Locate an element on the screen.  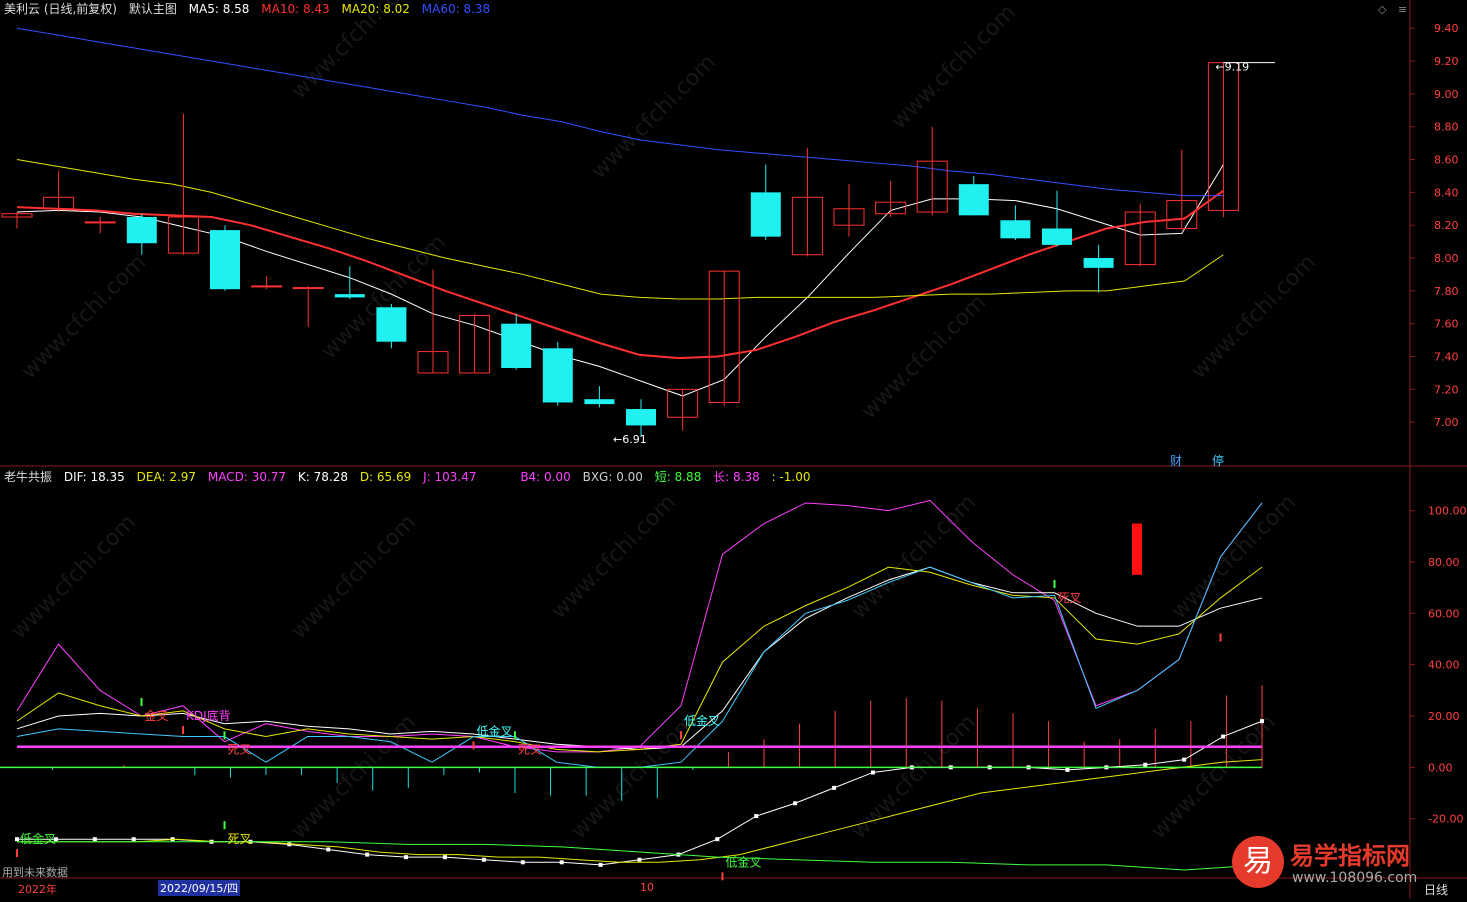
y-tick-label: 9.20 is located at coordinates (1446, 61).